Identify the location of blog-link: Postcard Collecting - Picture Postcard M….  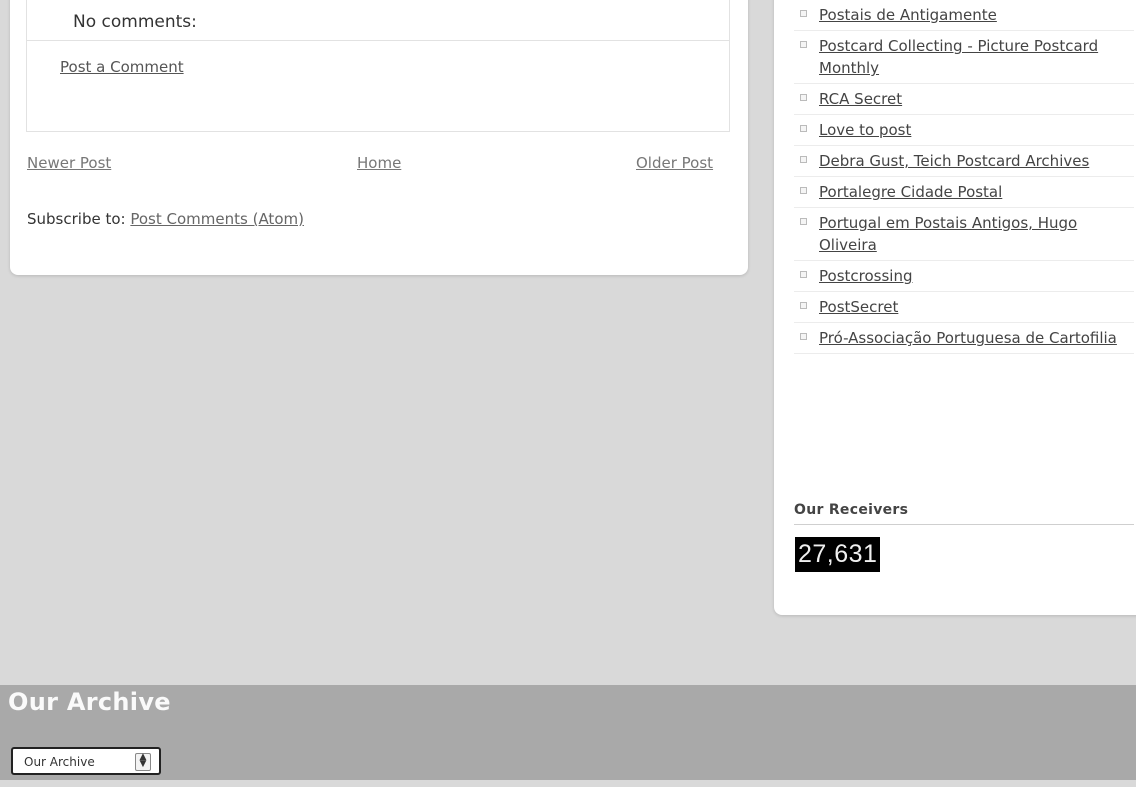
(958, 57).